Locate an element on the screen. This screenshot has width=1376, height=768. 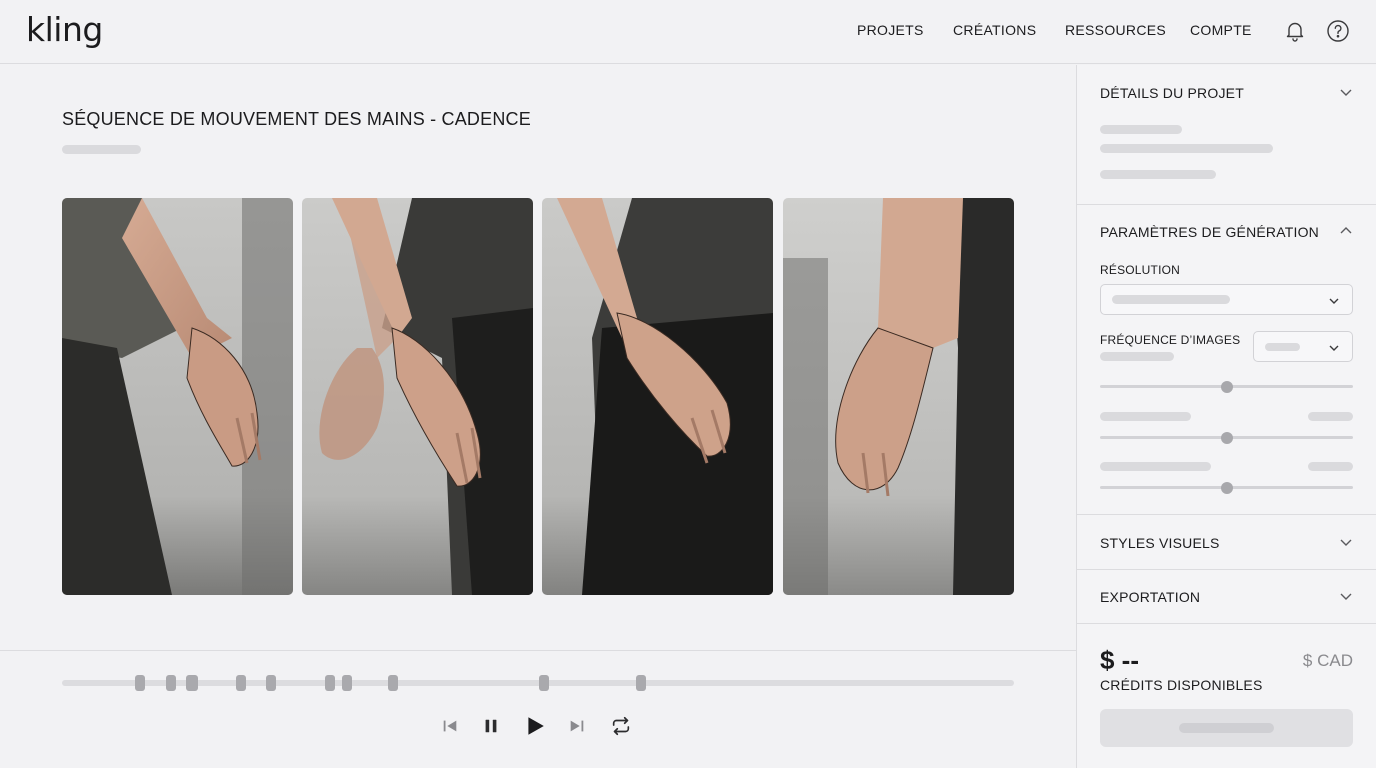
frame-rate-select is located at coordinates (1303, 346).